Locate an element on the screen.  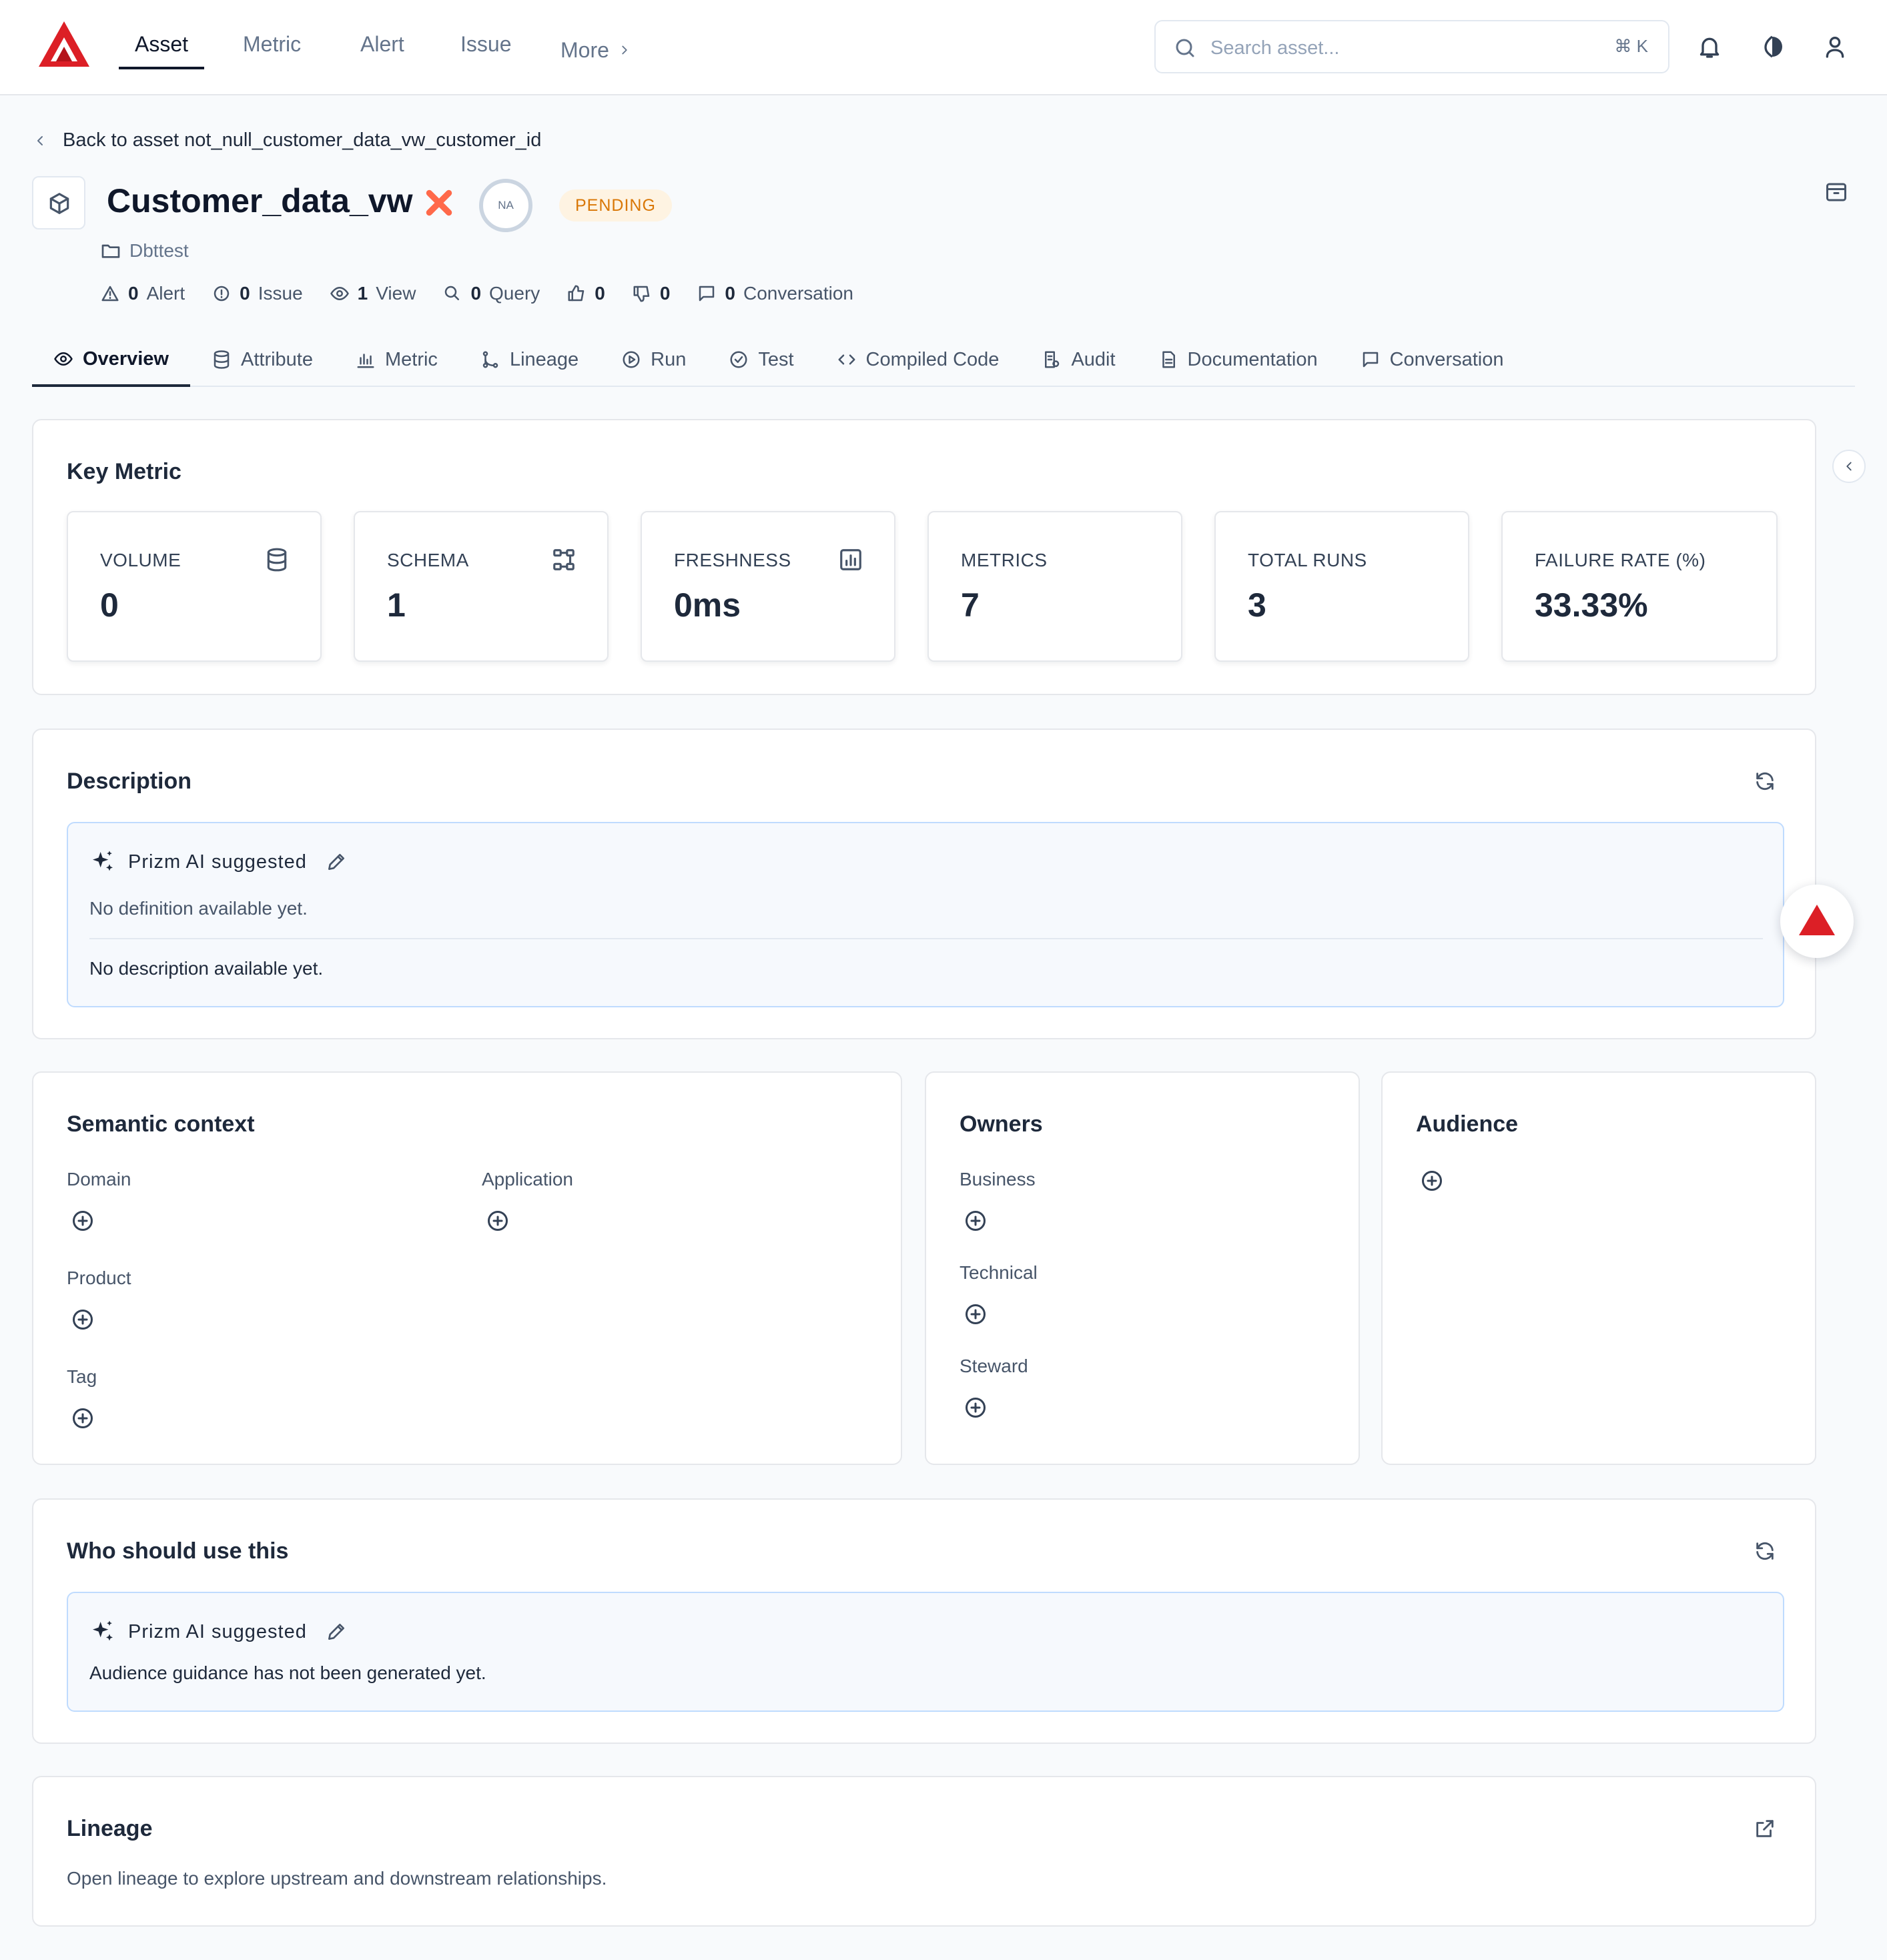
tab-documentation: Documentation is located at coordinates (1238, 360).